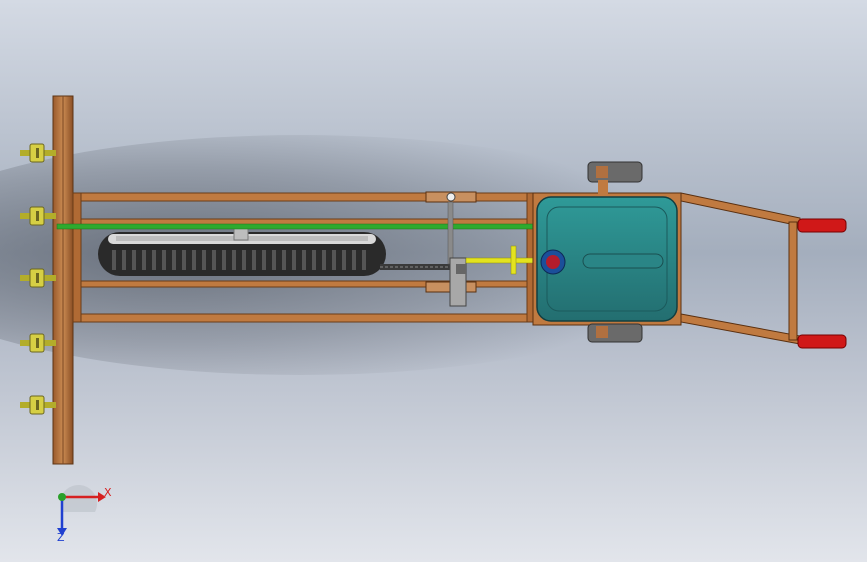  What do you see at coordinates (61, 537) in the screenshot?
I see `z-axis-label: Z` at bounding box center [61, 537].